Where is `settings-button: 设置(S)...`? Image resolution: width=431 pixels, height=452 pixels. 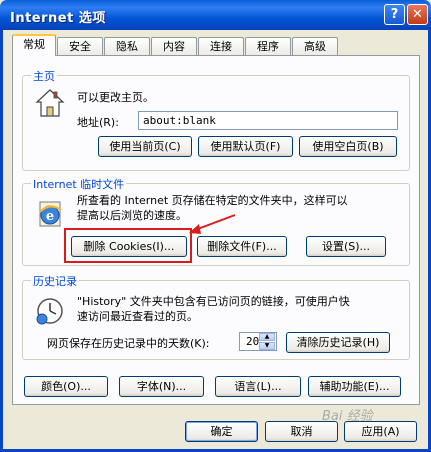
settings-button: 设置(S)... is located at coordinates (346, 246).